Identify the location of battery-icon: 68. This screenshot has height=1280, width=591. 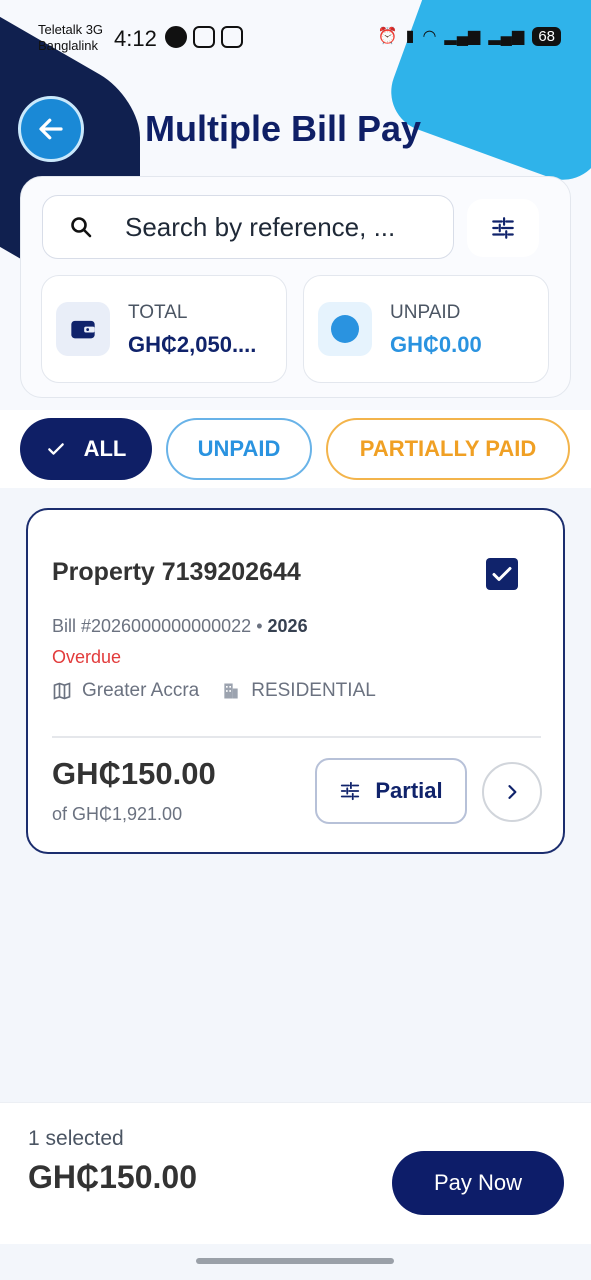
(546, 36).